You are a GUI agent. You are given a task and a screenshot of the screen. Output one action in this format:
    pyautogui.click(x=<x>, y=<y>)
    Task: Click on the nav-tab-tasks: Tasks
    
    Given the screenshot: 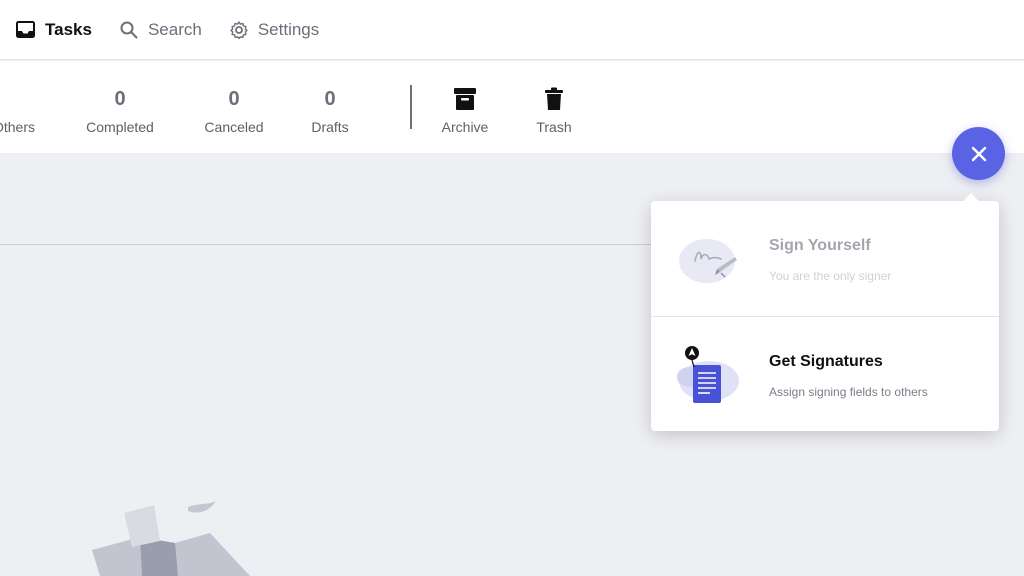 What is the action you would take?
    pyautogui.click(x=54, y=30)
    